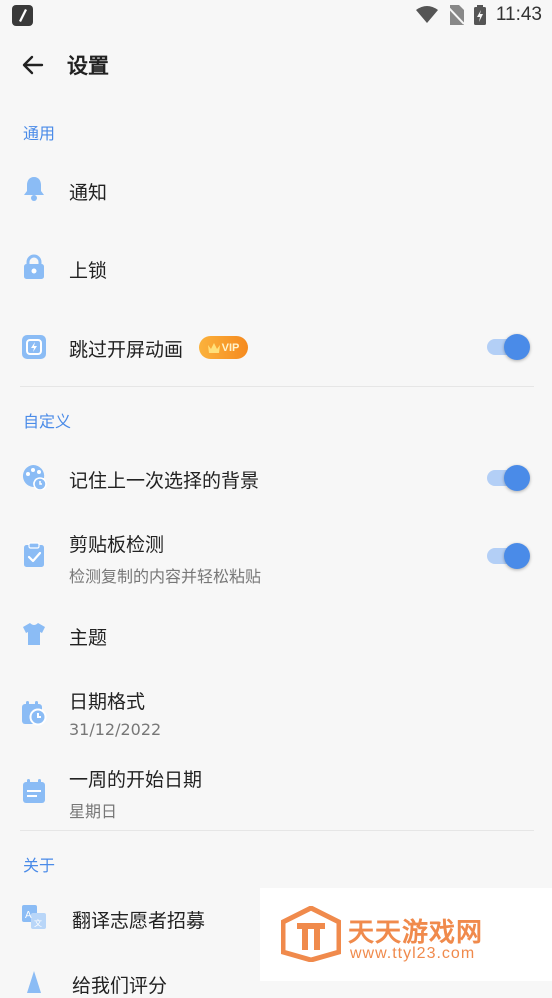 The height and width of the screenshot is (998, 552). Describe the element at coordinates (416, 933) in the screenshot. I see `watermark-name: 天天游戏网` at that location.